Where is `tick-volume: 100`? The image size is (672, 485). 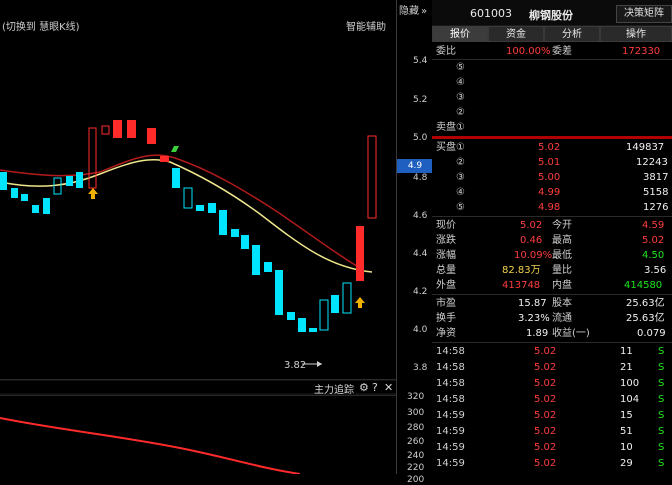
tick-volume: 100 is located at coordinates (630, 383).